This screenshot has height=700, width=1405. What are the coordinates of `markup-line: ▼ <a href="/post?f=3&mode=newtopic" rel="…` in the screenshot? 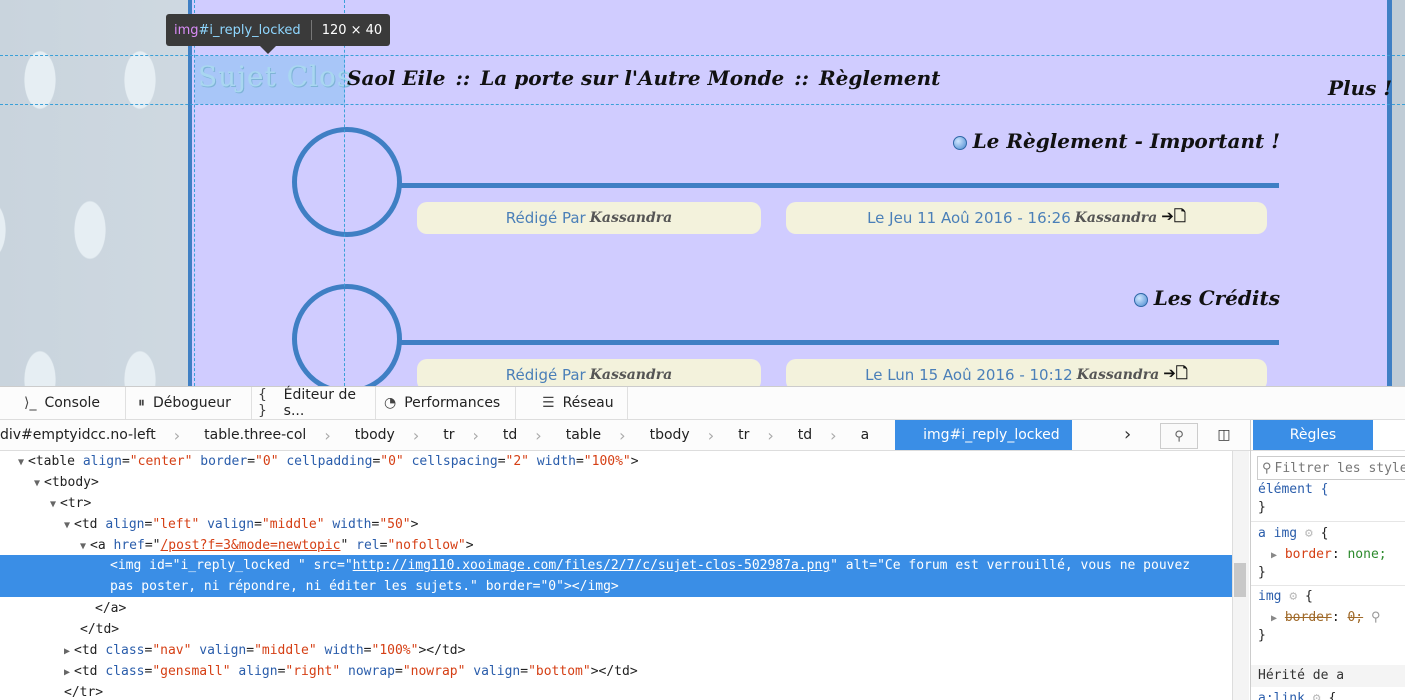 It's located at (277, 545).